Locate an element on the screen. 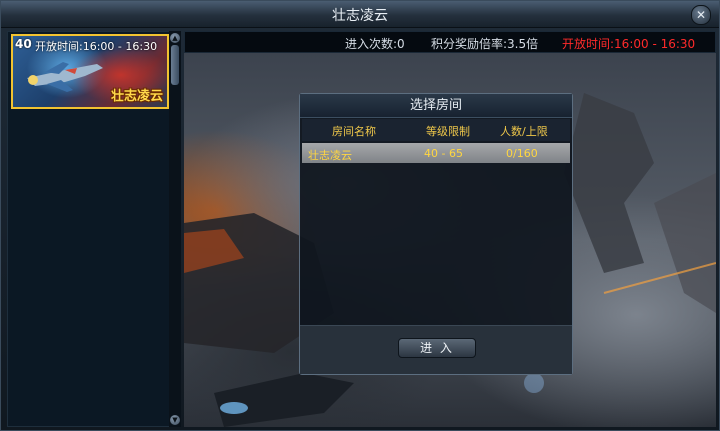 The height and width of the screenshot is (431, 720). dialog-footer: 进 入 is located at coordinates (436, 349).